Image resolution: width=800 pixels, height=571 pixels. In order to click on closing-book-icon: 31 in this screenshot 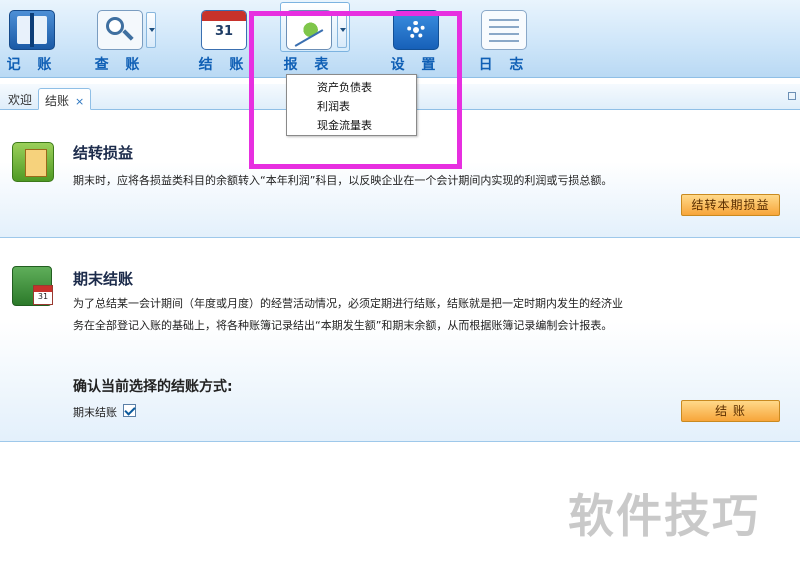, I will do `click(32, 286)`.